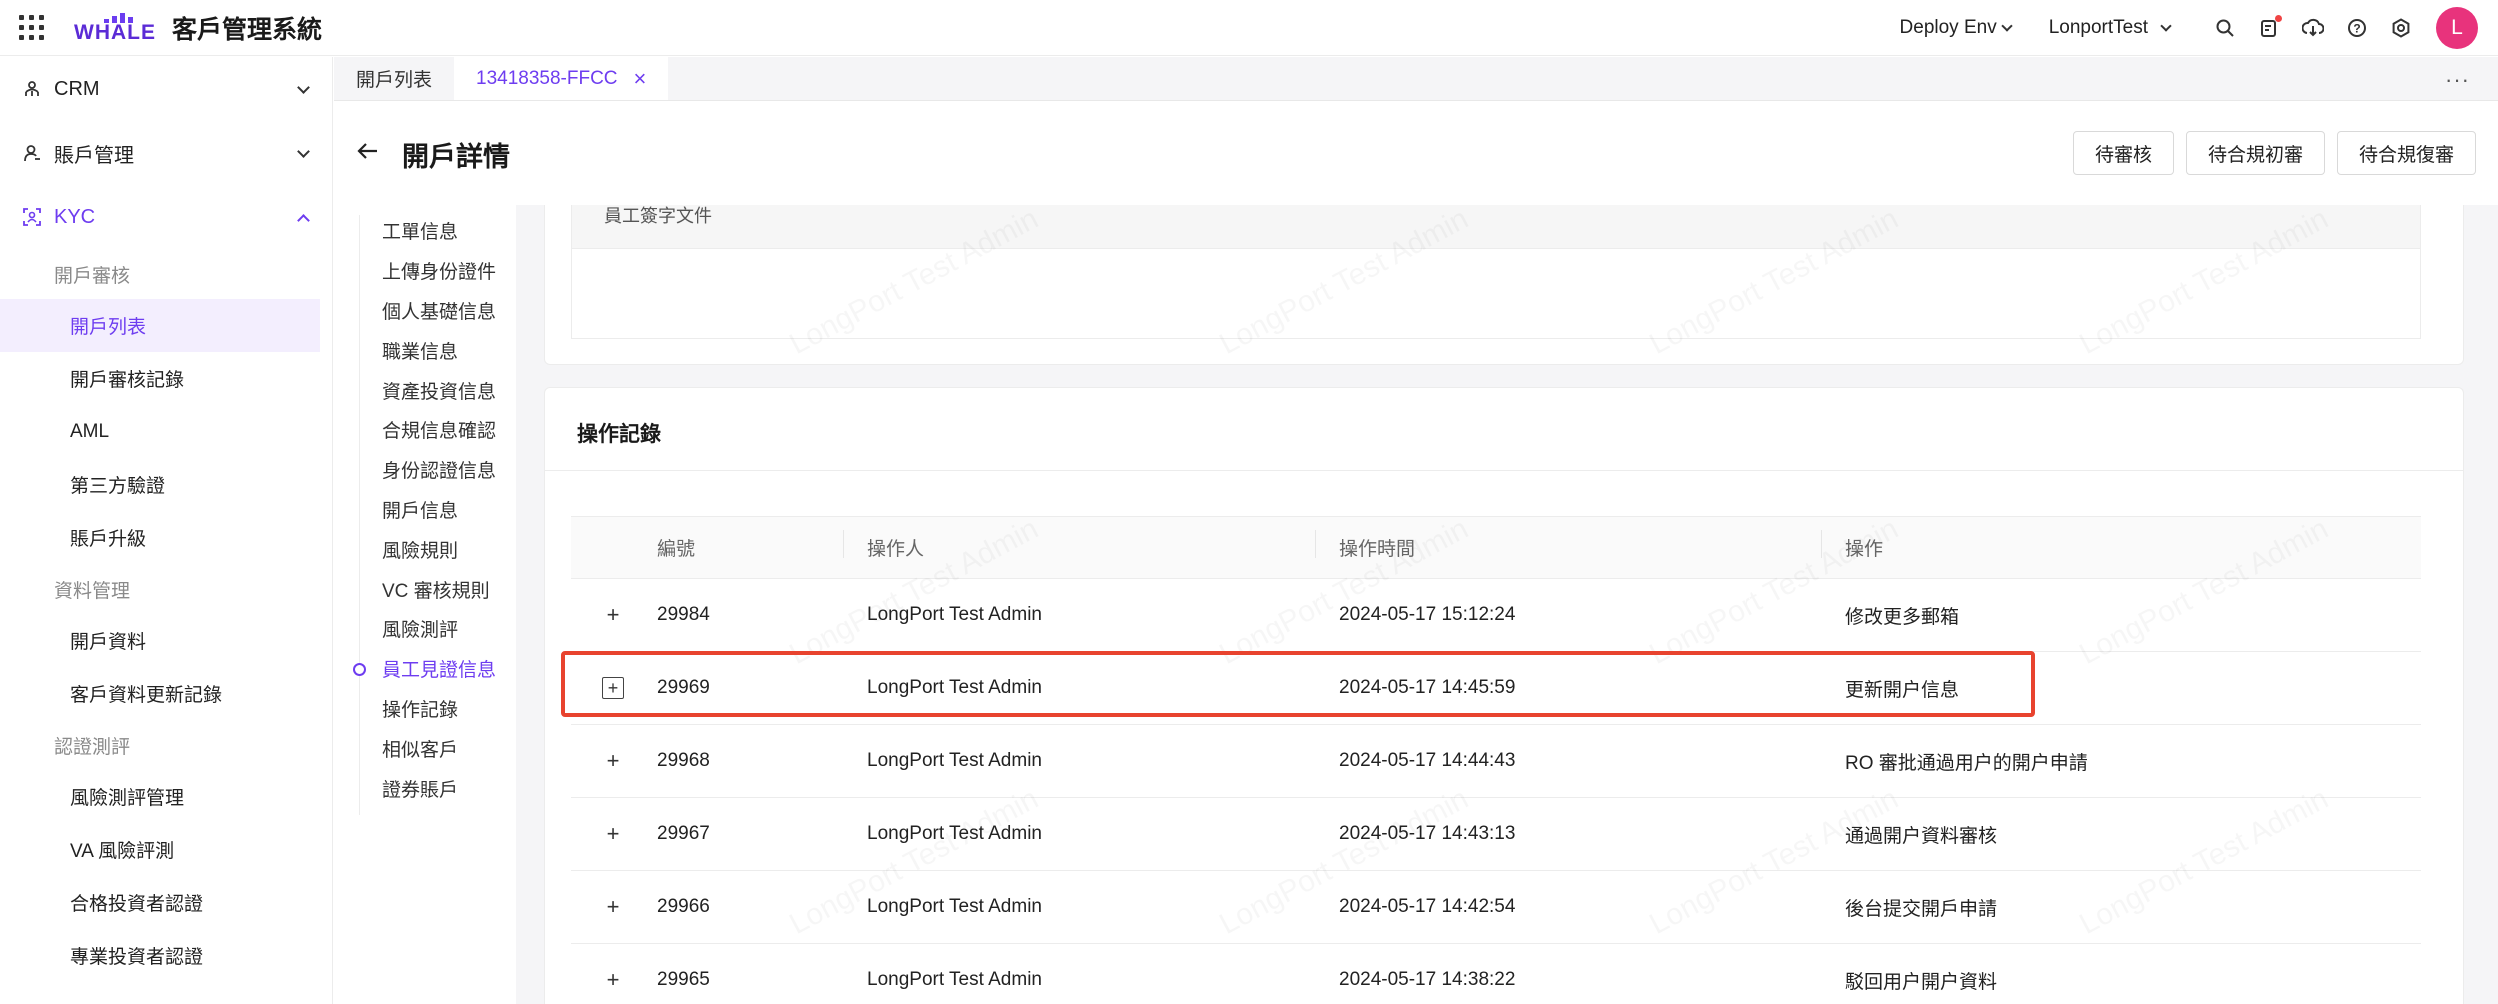 This screenshot has height=1004, width=2498. What do you see at coordinates (166, 537) in the screenshot?
I see `sidebar-item-upgrade: 賬戶升級` at bounding box center [166, 537].